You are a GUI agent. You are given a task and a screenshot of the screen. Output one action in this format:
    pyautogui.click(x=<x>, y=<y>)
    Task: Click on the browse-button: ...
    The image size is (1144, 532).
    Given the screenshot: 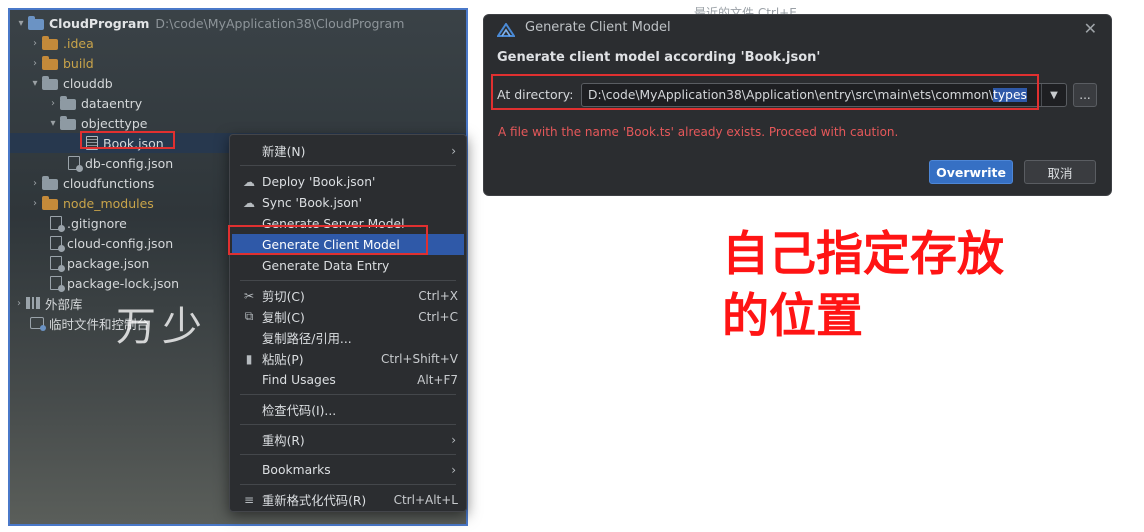 What is the action you would take?
    pyautogui.click(x=1085, y=95)
    